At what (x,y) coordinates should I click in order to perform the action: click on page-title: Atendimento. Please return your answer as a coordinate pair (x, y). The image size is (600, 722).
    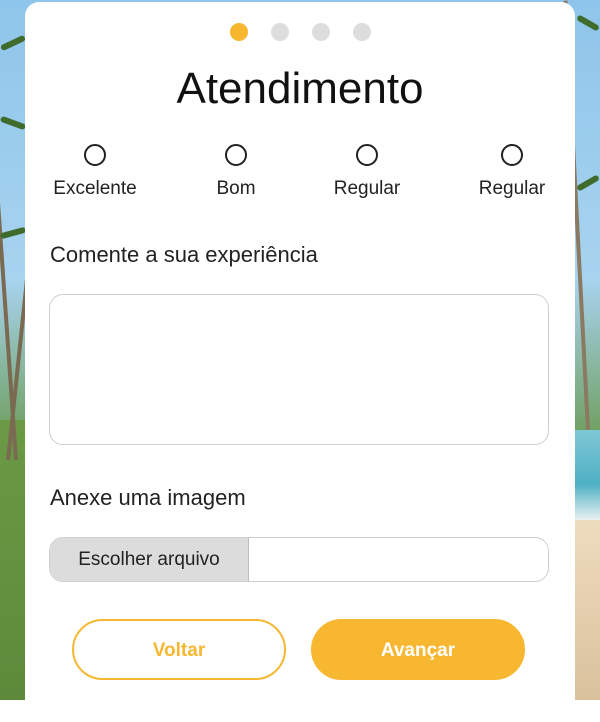
    Looking at the image, I should click on (300, 88).